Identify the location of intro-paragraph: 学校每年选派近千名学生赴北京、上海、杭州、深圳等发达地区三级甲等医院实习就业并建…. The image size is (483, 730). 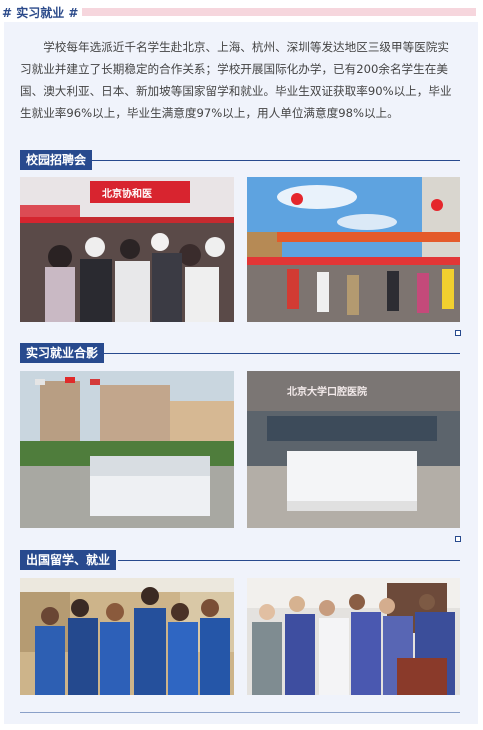
(236, 80).